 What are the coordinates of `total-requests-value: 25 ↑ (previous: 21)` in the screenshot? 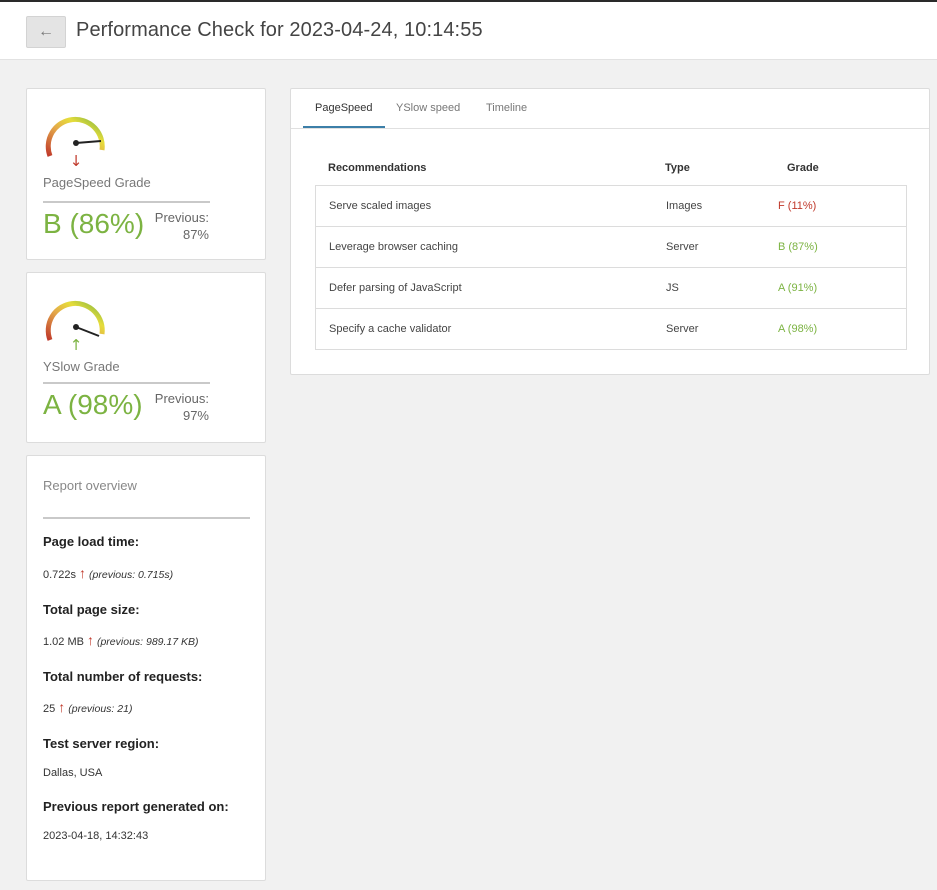 It's located at (87, 707).